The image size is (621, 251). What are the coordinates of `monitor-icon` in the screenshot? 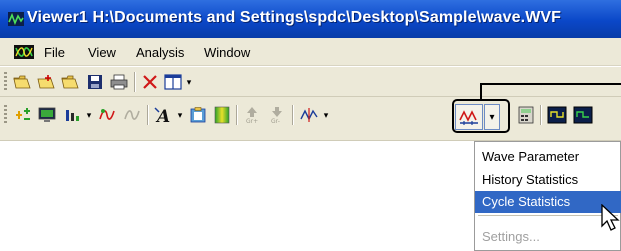 It's located at (47, 114).